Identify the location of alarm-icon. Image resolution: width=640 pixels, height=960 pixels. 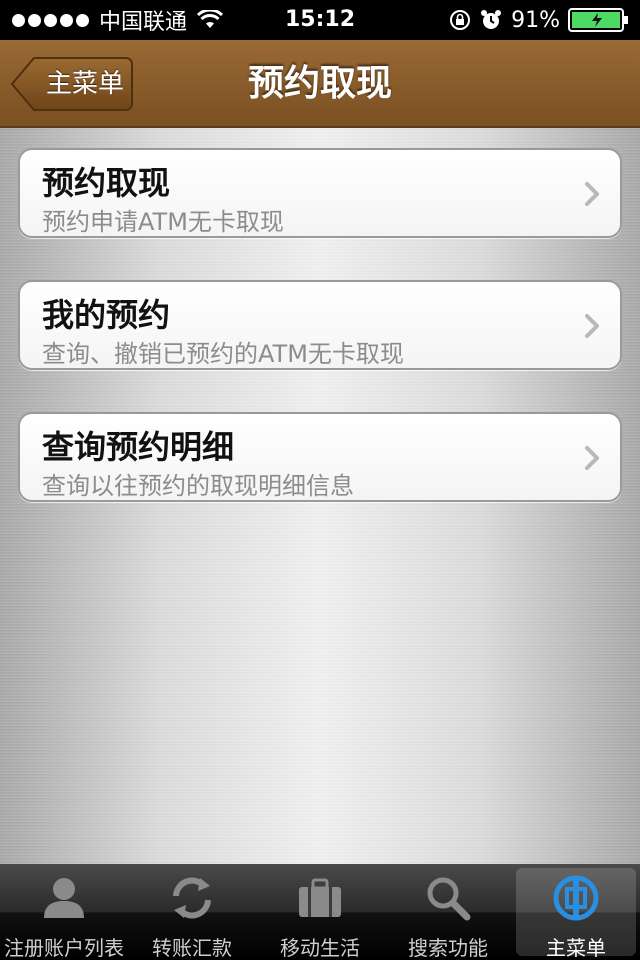
(491, 19).